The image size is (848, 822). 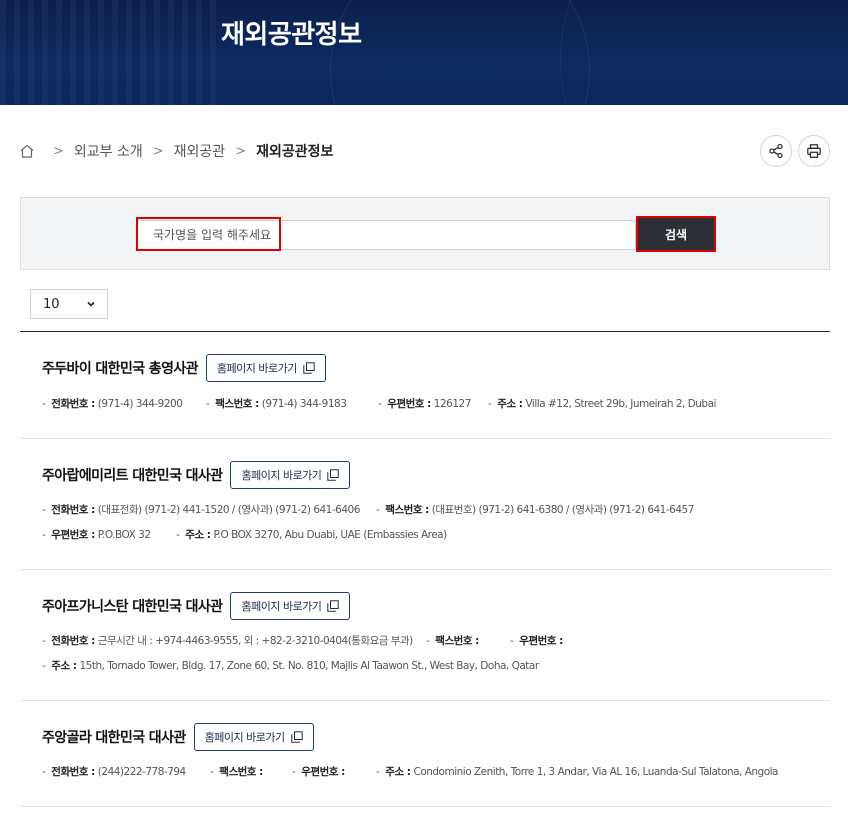 I want to click on page-size-value: 10, so click(x=51, y=304).